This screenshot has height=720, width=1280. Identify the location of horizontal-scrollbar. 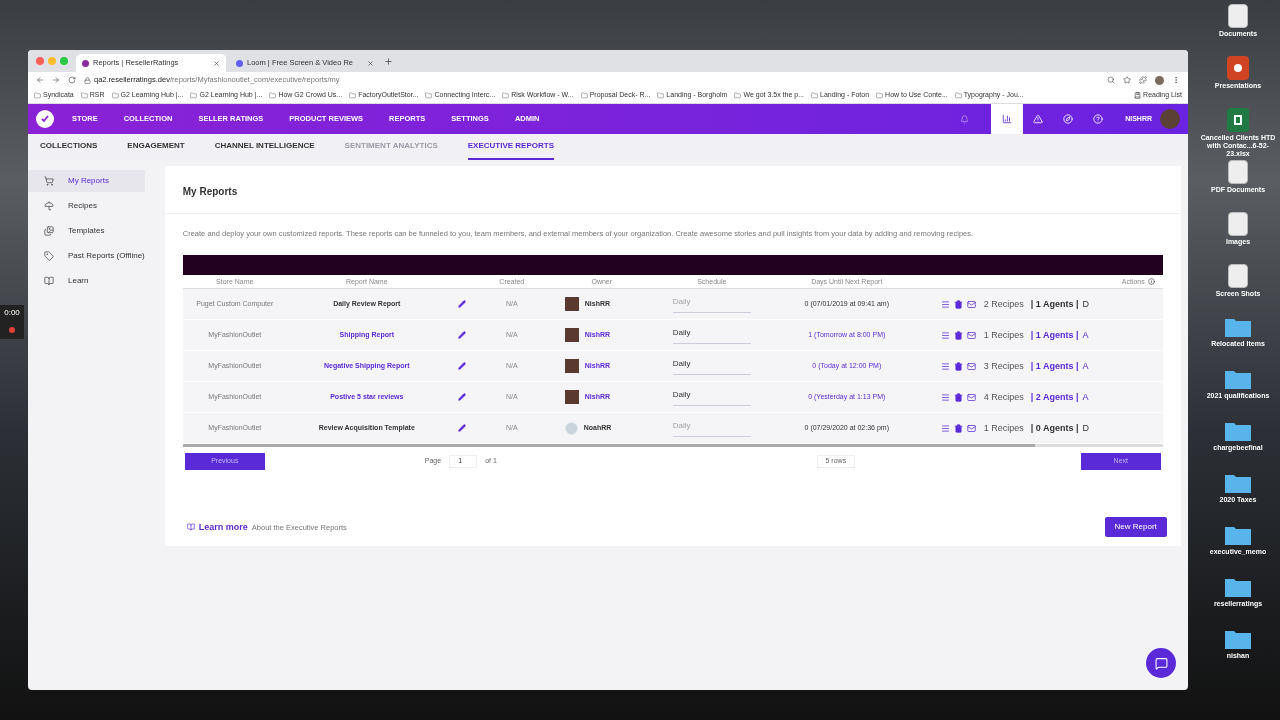
(672, 446).